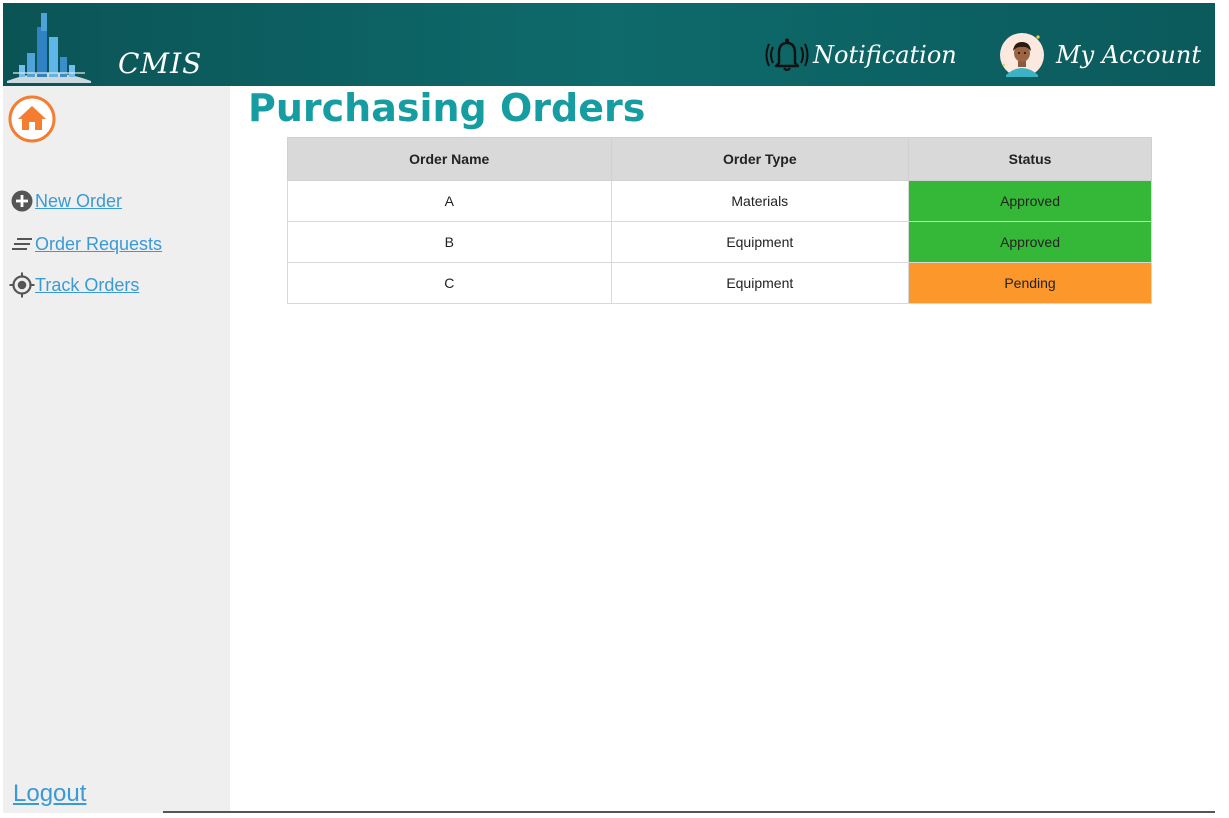 The height and width of the screenshot is (818, 1229). Describe the element at coordinates (98, 244) in the screenshot. I see `sidebar-item-label: Order Requests` at that location.